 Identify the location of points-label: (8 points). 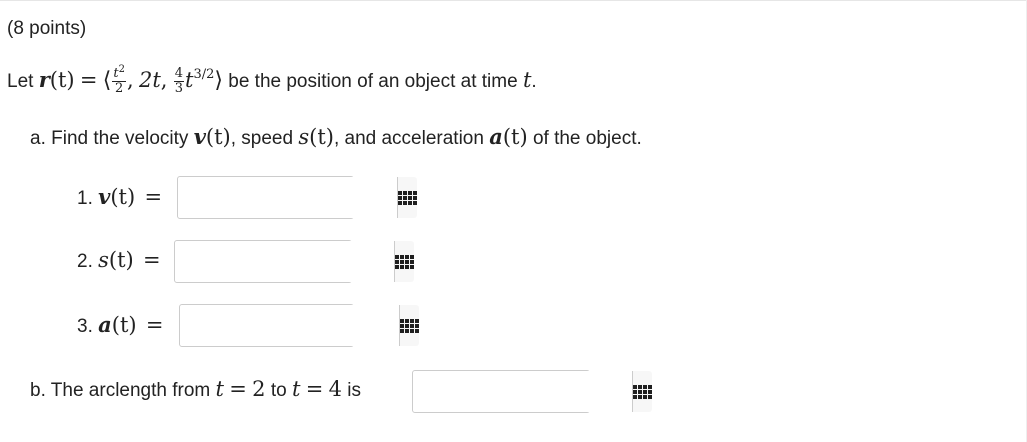
(47, 28).